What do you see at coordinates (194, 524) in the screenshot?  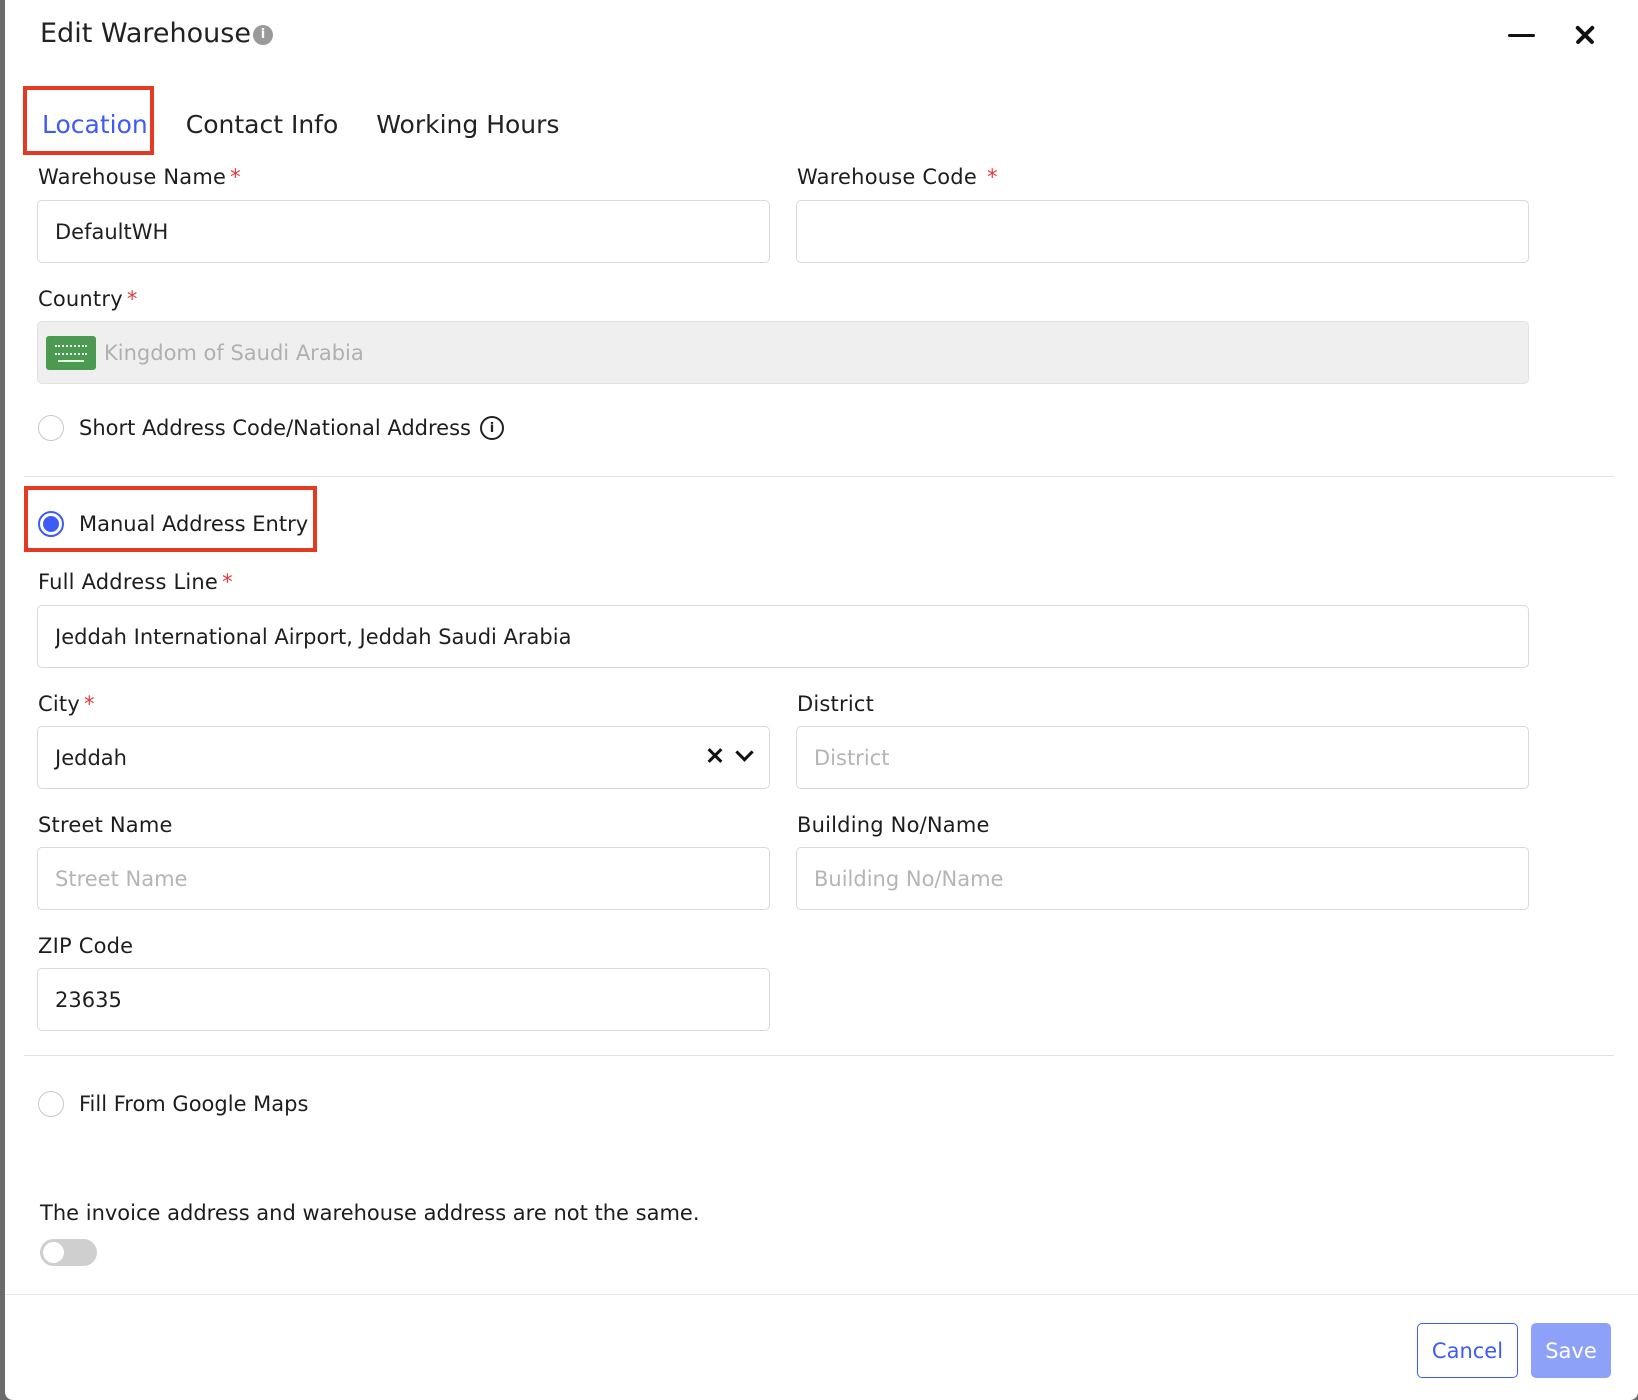 I see `manual-address-label: Manual Address Entry` at bounding box center [194, 524].